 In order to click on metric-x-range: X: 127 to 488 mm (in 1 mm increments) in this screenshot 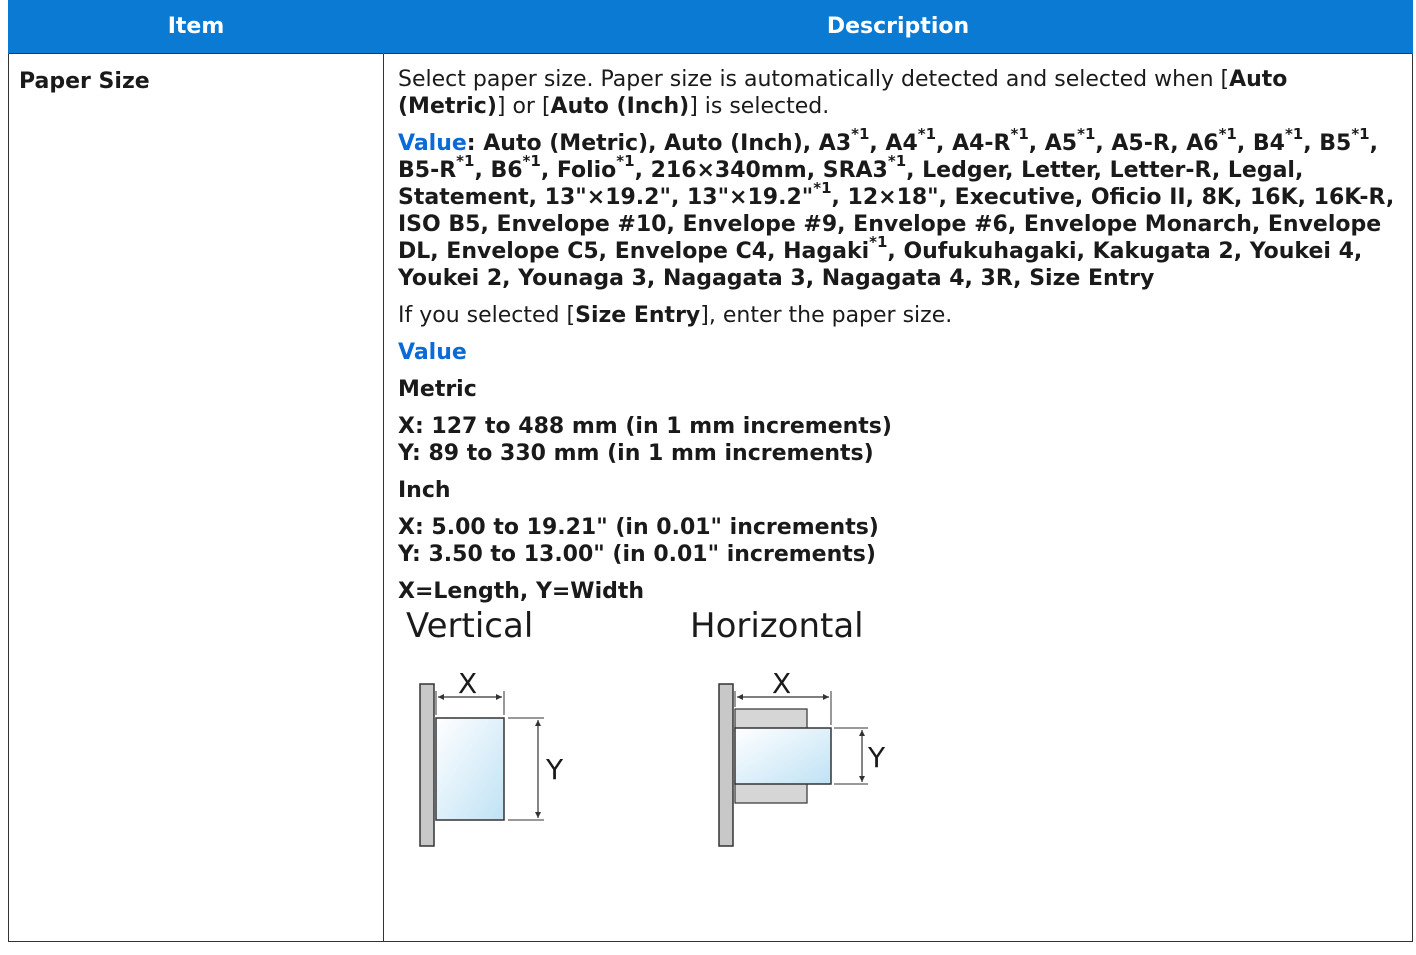, I will do `click(645, 426)`.